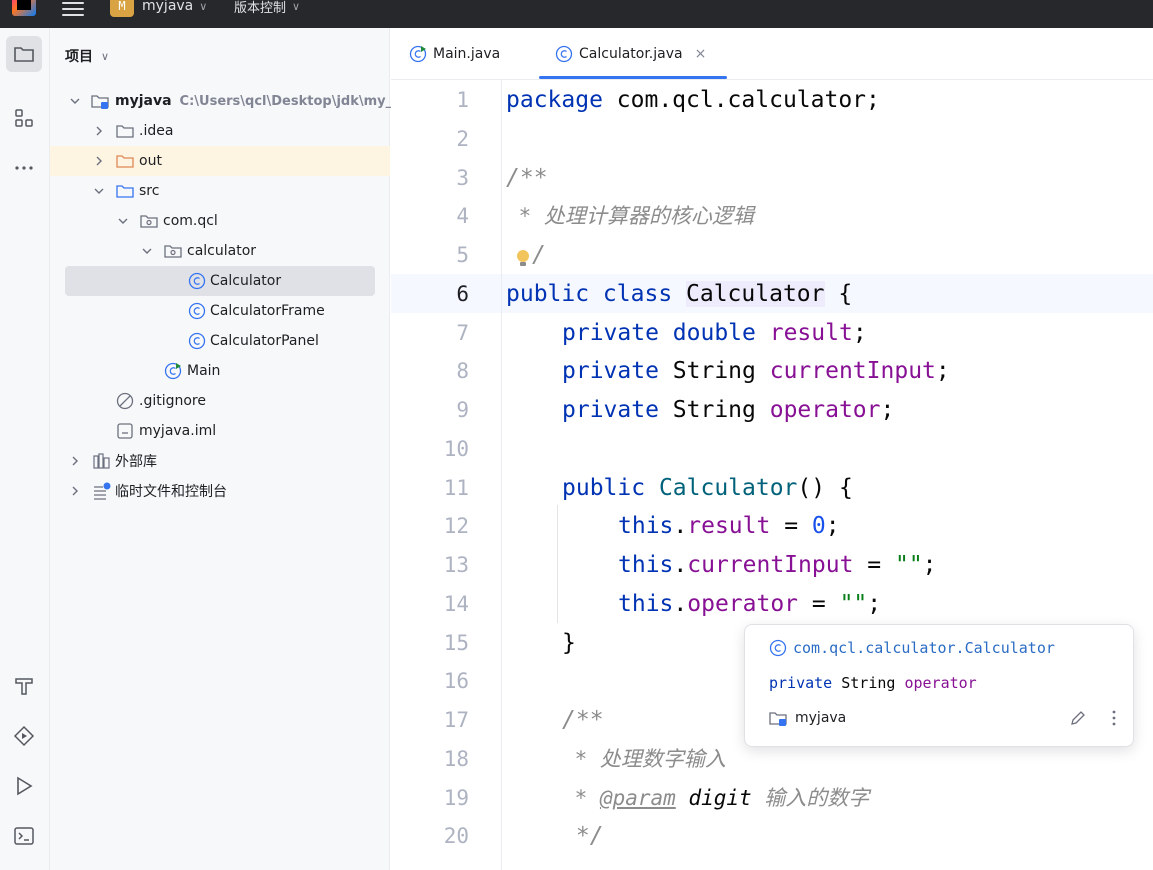 The height and width of the screenshot is (870, 1153). I want to click on project-tool-button, so click(24, 54).